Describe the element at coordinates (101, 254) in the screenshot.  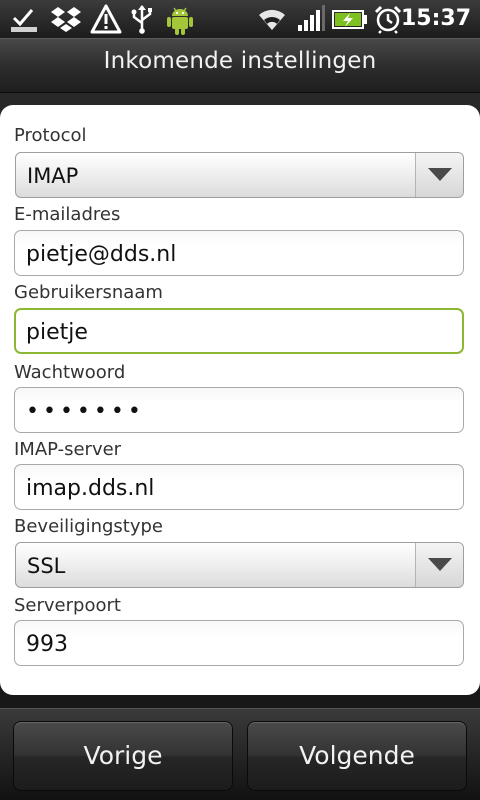
I see `email-value: pietje@dds.nl` at that location.